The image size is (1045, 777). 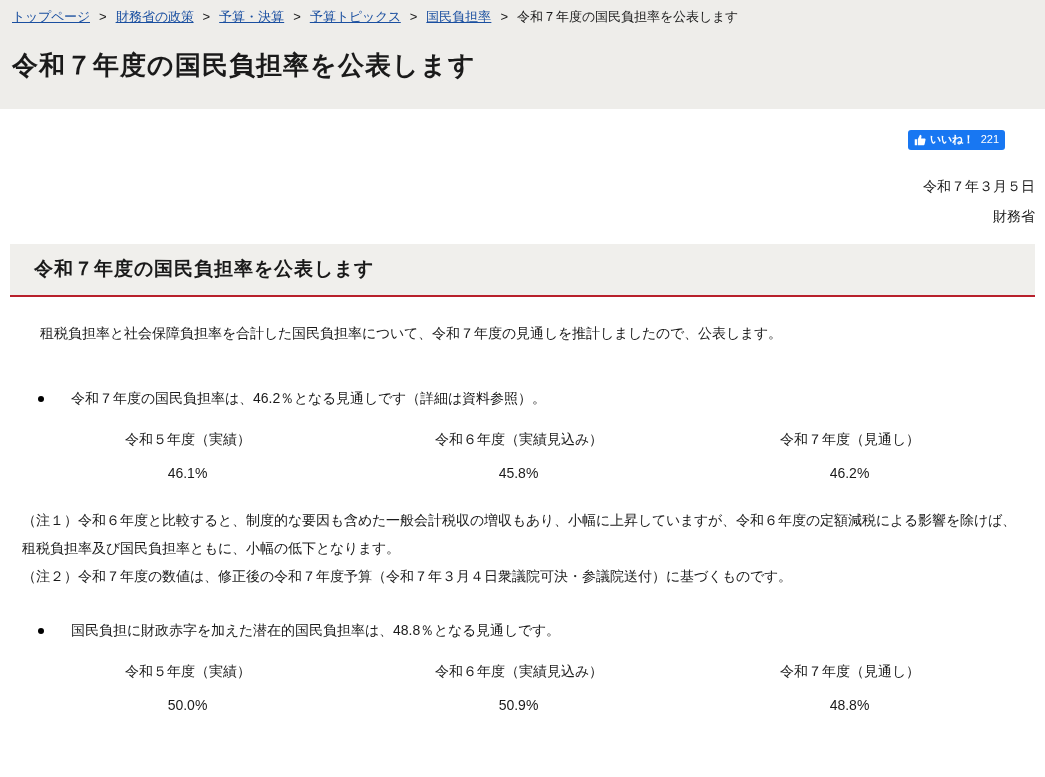 I want to click on breadcrumb-current: 令和７年度の国民負担率を公表します, so click(x=627, y=17).